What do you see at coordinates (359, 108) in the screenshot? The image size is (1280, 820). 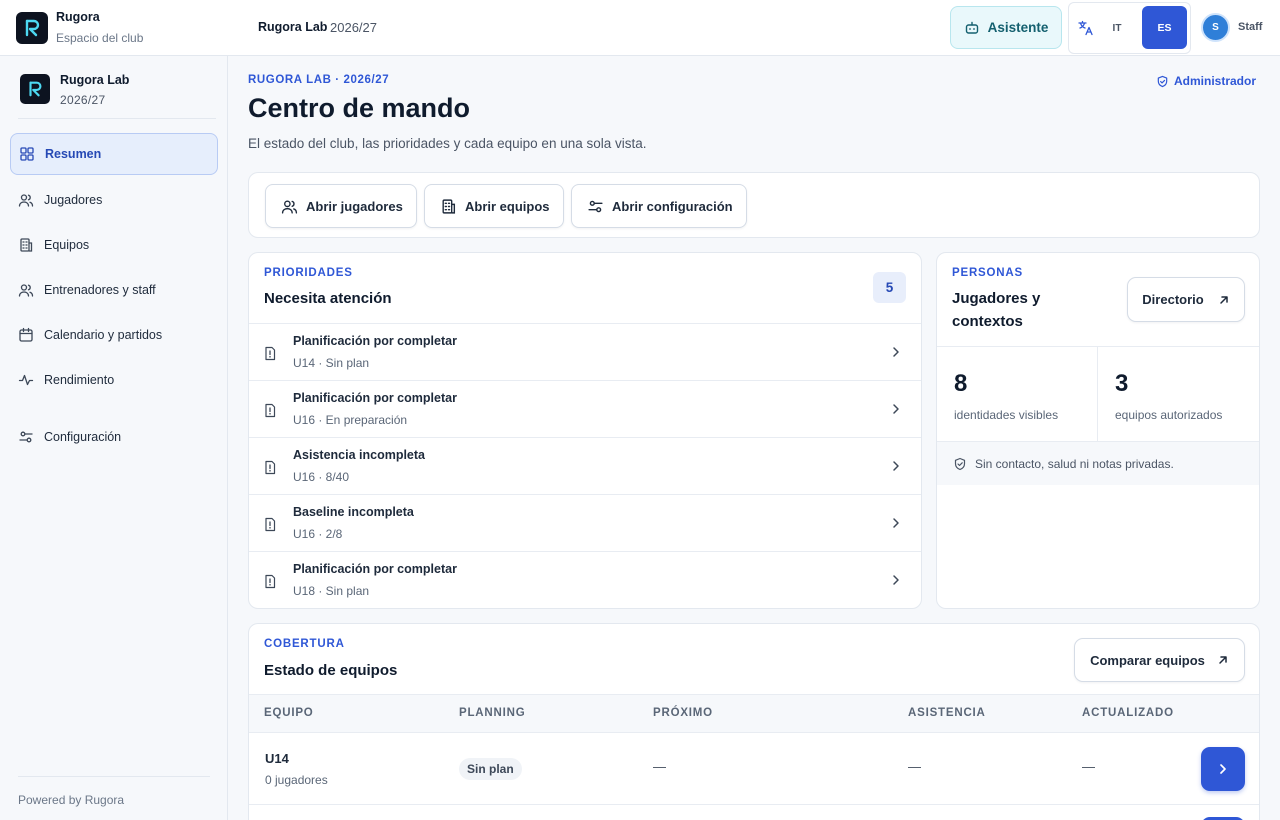 I see `page-title: Centro de mando` at bounding box center [359, 108].